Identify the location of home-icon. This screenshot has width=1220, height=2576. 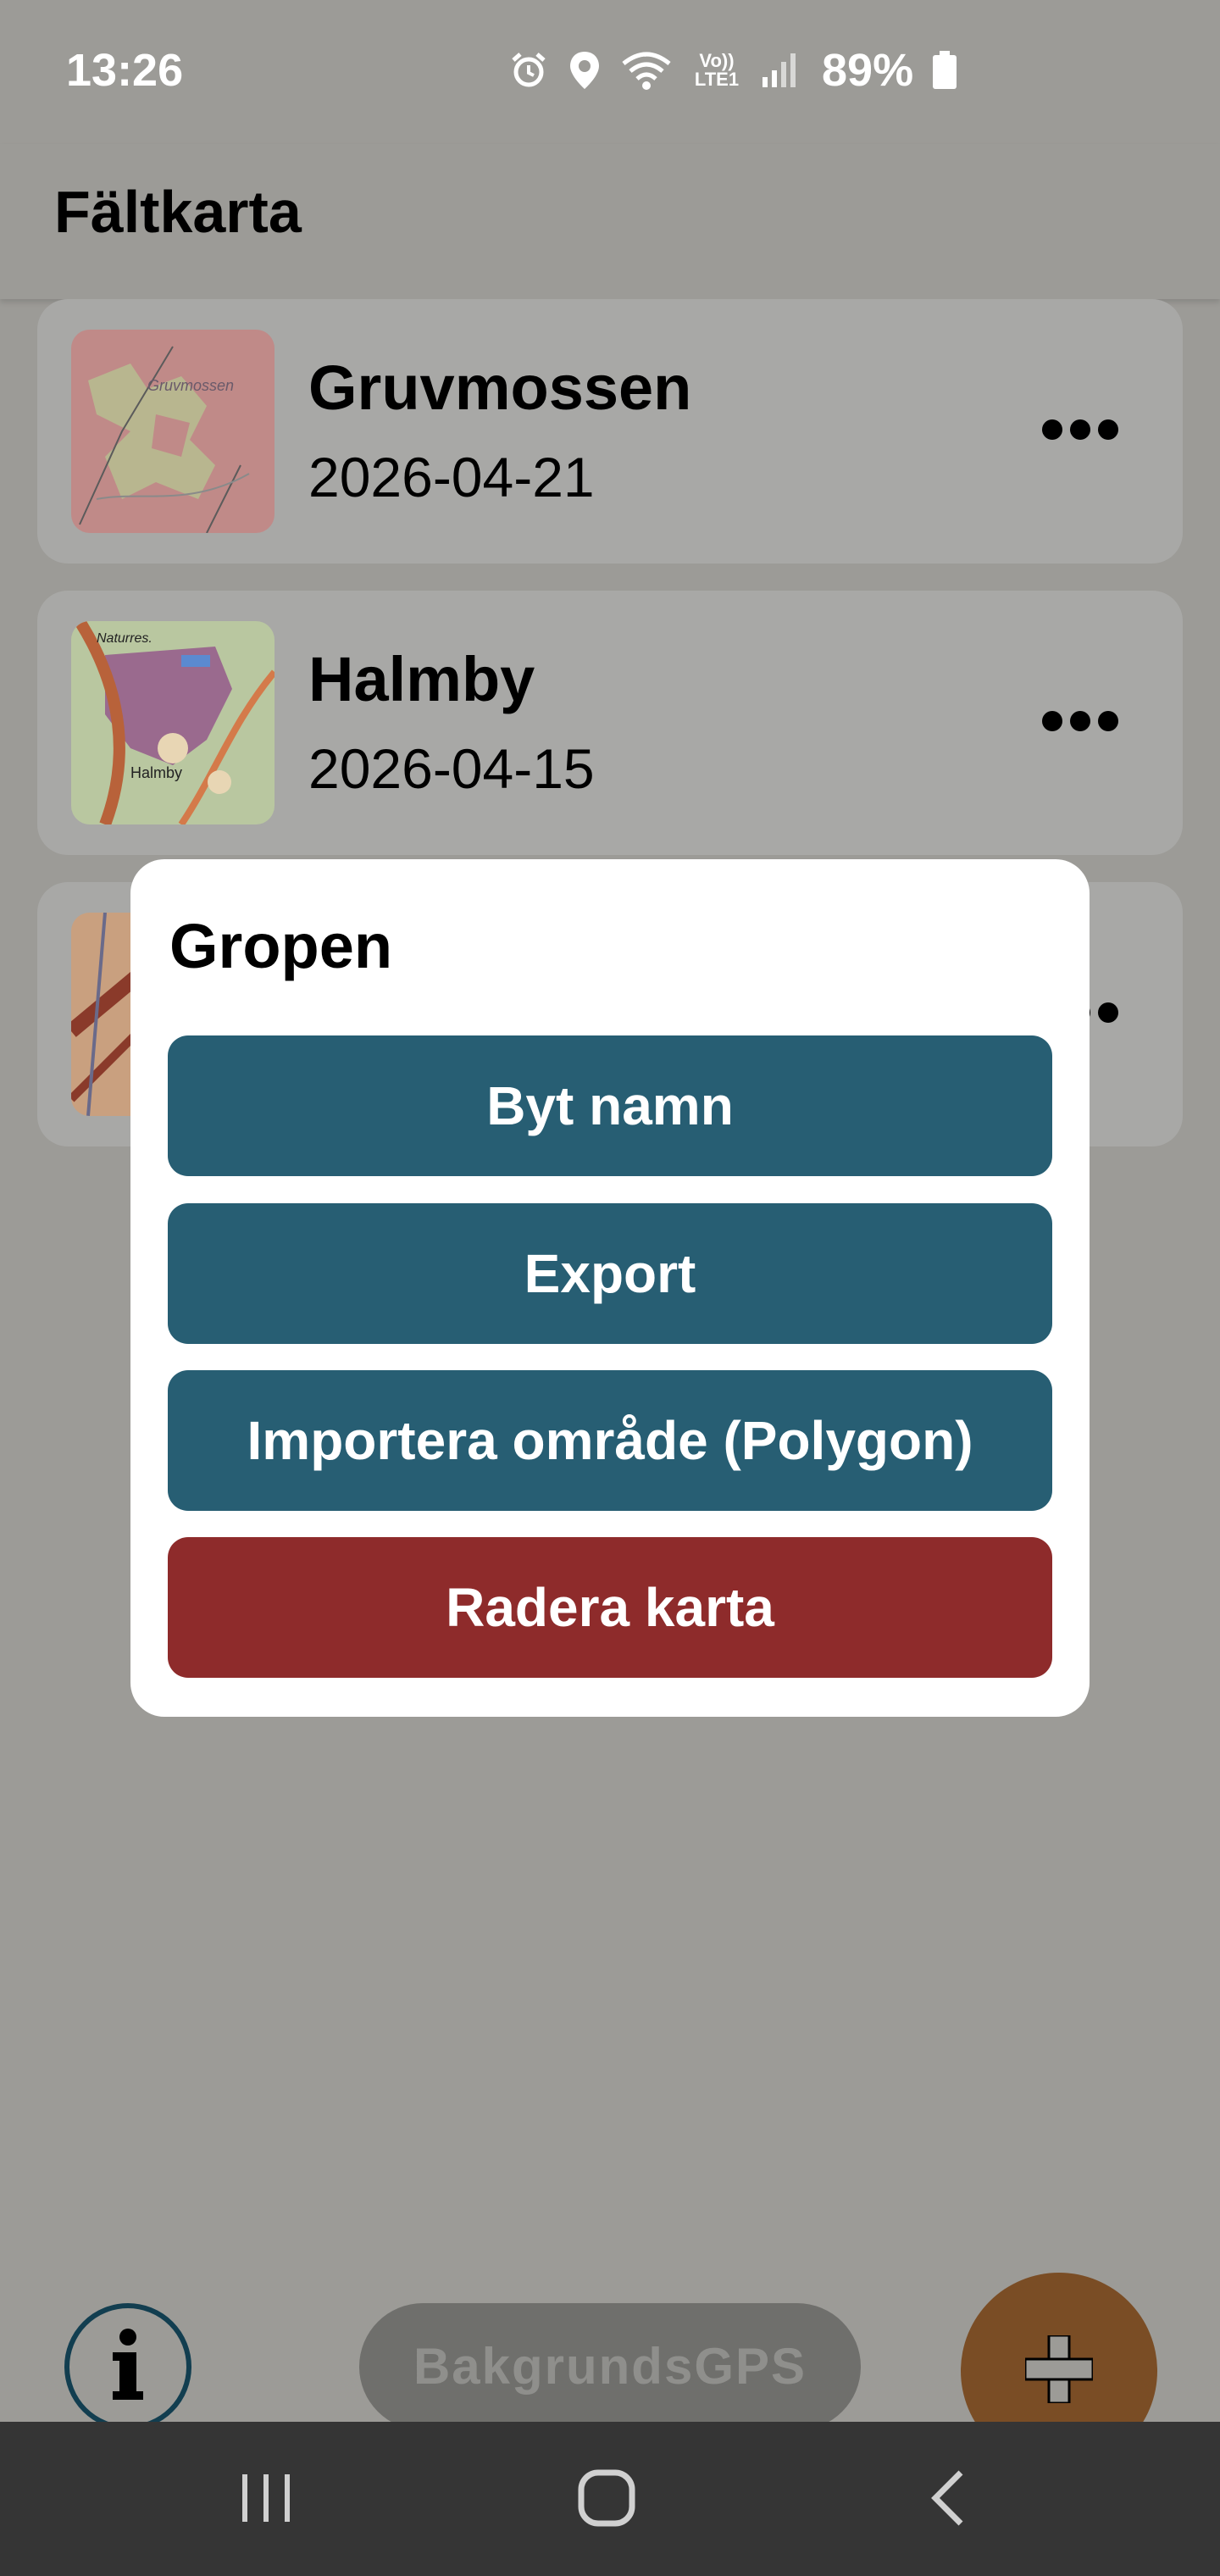
(606, 2500).